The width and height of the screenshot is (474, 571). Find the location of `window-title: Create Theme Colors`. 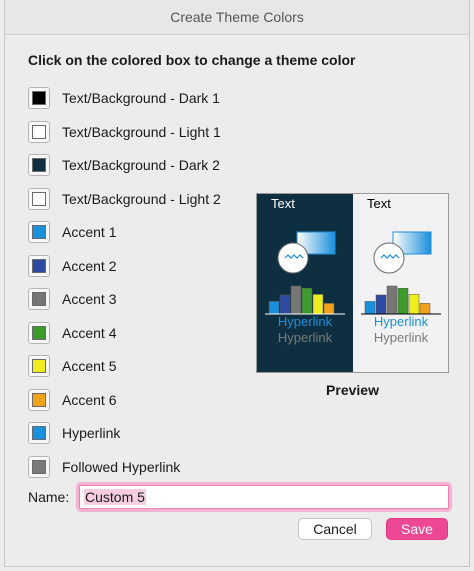

window-title: Create Theme Colors is located at coordinates (237, 17).